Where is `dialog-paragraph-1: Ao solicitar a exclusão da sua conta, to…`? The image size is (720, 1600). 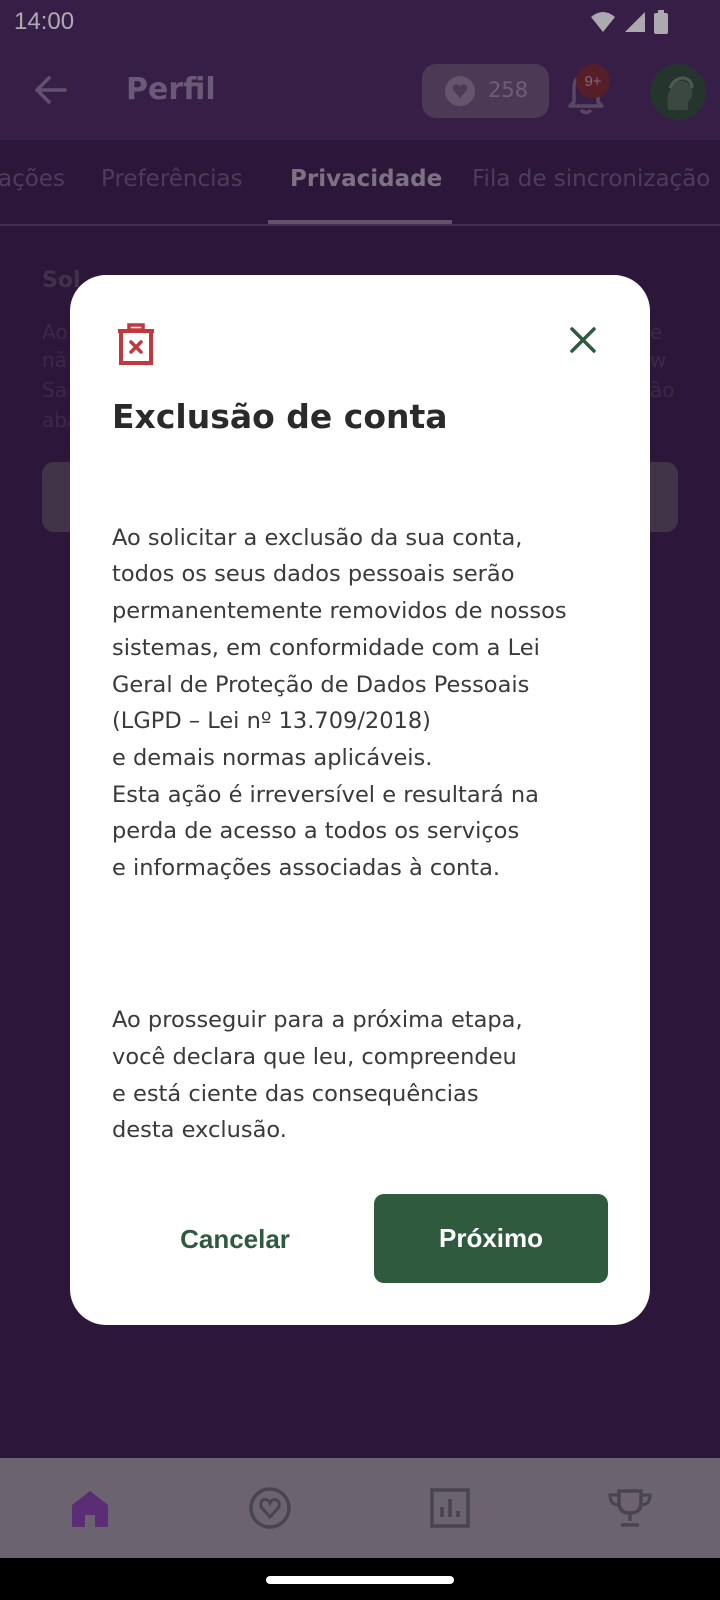
dialog-paragraph-1: Ao solicitar a exclusão da sua conta, to… is located at coordinates (339, 703).